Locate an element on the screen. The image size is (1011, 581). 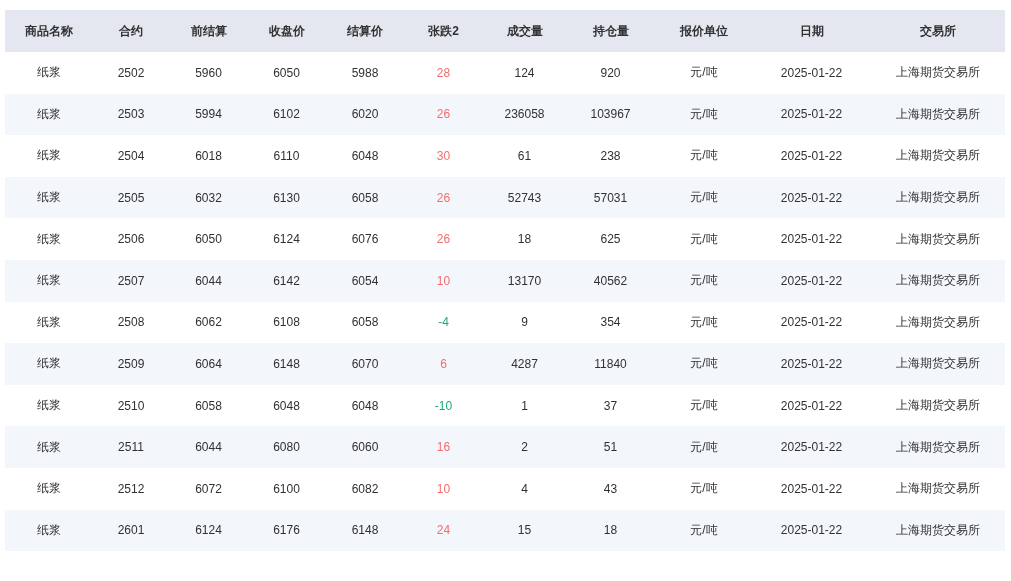
column-header: 收盘价 is located at coordinates (286, 31).